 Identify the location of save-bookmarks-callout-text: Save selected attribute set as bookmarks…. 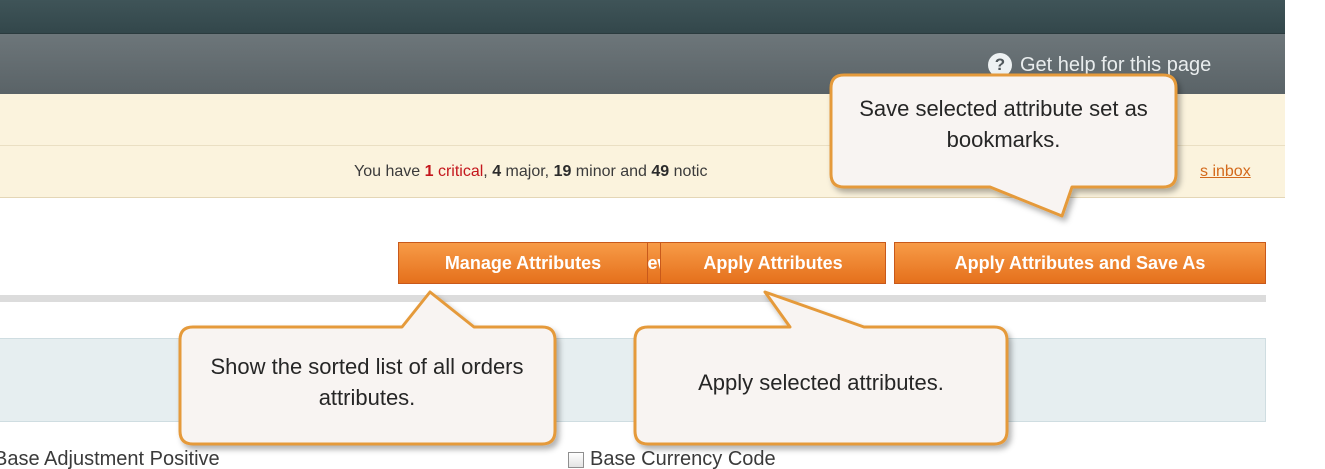
(1003, 124).